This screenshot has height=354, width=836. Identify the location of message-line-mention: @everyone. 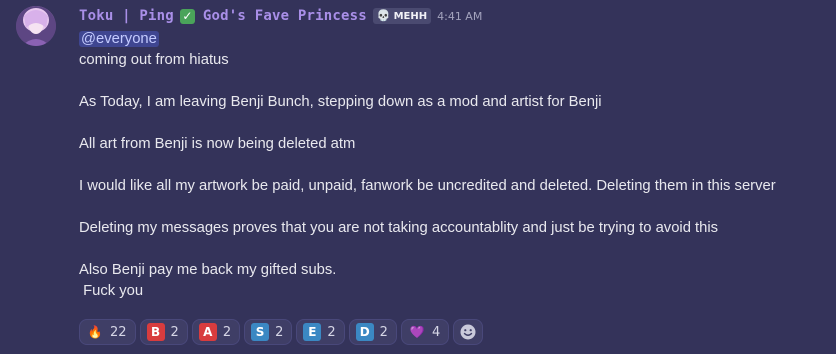
(449, 39).